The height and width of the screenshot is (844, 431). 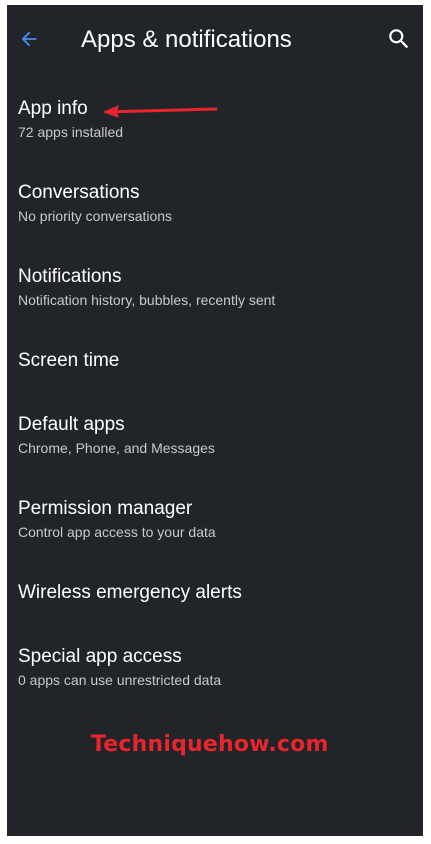 I want to click on item-subtitle: 72 apps installed, so click(x=71, y=132).